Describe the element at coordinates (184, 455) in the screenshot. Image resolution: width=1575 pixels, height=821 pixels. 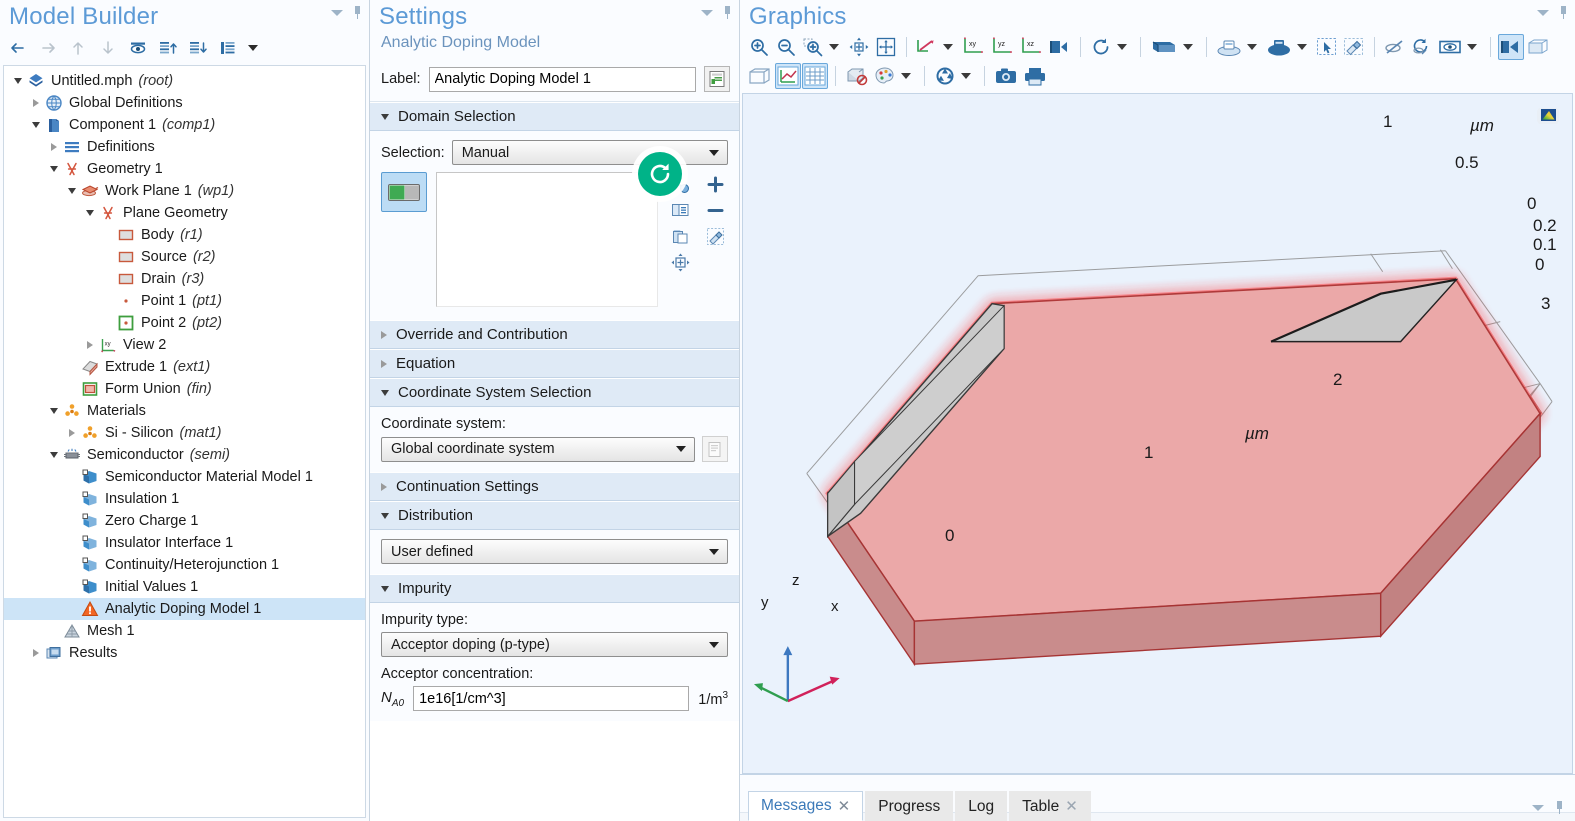
I see `tree-node-semiconductor: Semiconductor (semi)` at that location.